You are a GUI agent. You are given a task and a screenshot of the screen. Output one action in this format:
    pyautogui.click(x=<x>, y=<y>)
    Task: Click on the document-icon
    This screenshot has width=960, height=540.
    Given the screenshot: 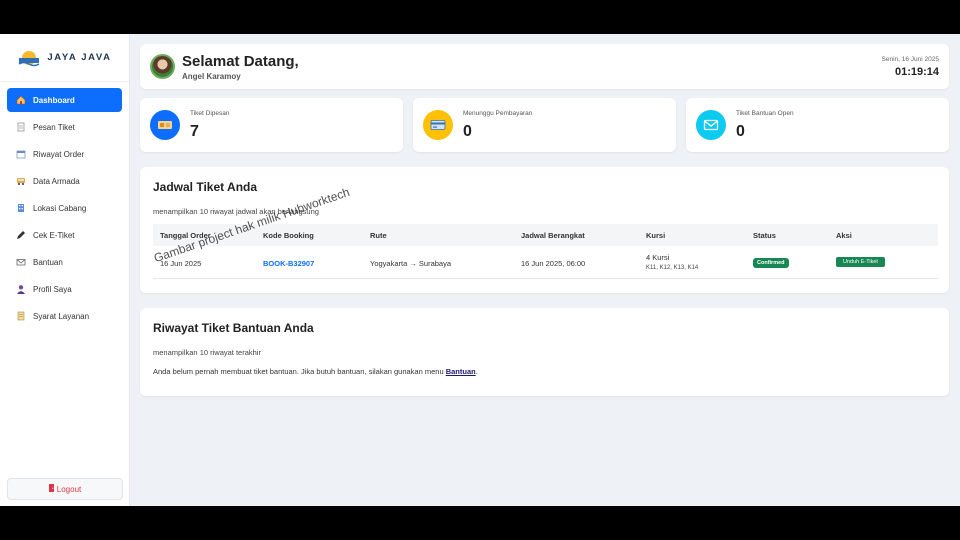 What is the action you would take?
    pyautogui.click(x=21, y=127)
    